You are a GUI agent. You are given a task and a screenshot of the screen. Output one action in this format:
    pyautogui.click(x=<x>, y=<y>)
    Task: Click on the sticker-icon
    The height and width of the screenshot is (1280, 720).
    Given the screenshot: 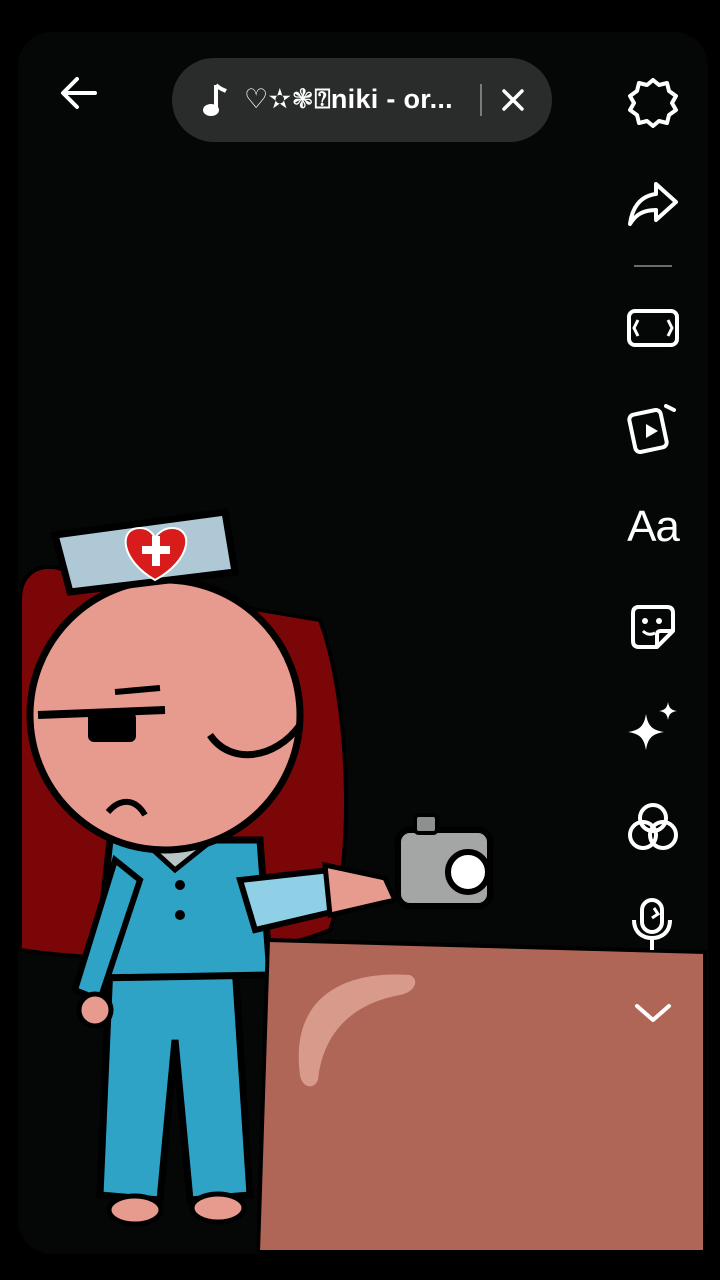 What is the action you would take?
    pyautogui.click(x=653, y=627)
    